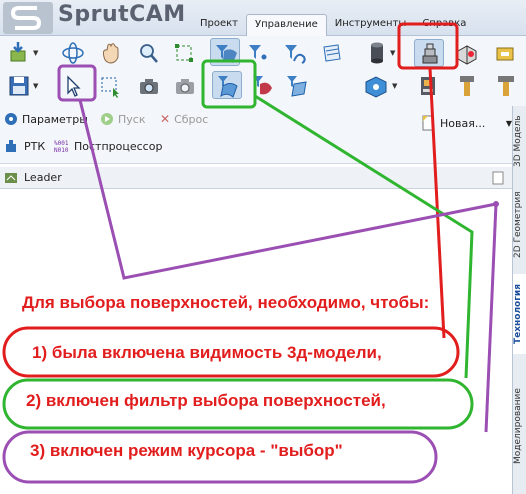 The image size is (526, 494). I want to click on parameters-button: Параметры, so click(46, 119).